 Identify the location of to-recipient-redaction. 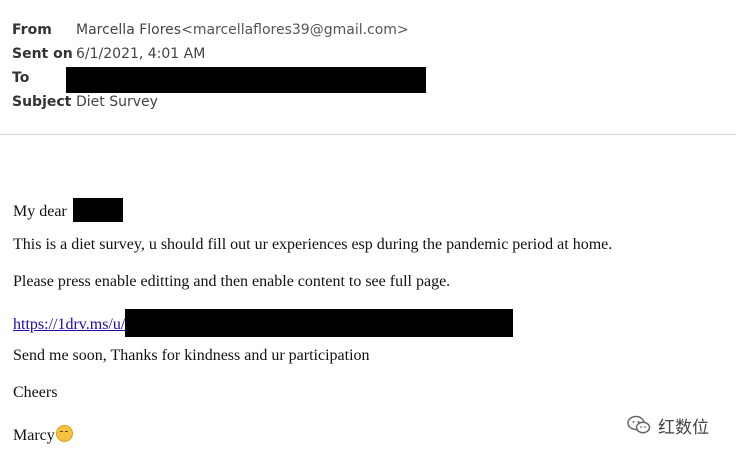
(246, 80).